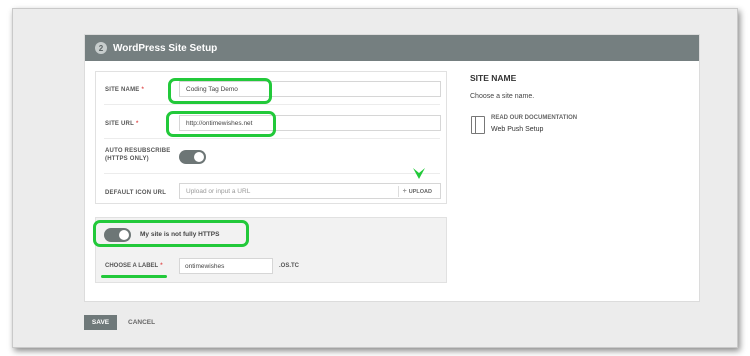 The height and width of the screenshot is (356, 750). I want to click on default-icon-input: Upload or input a URL + UPLOAD, so click(310, 191).